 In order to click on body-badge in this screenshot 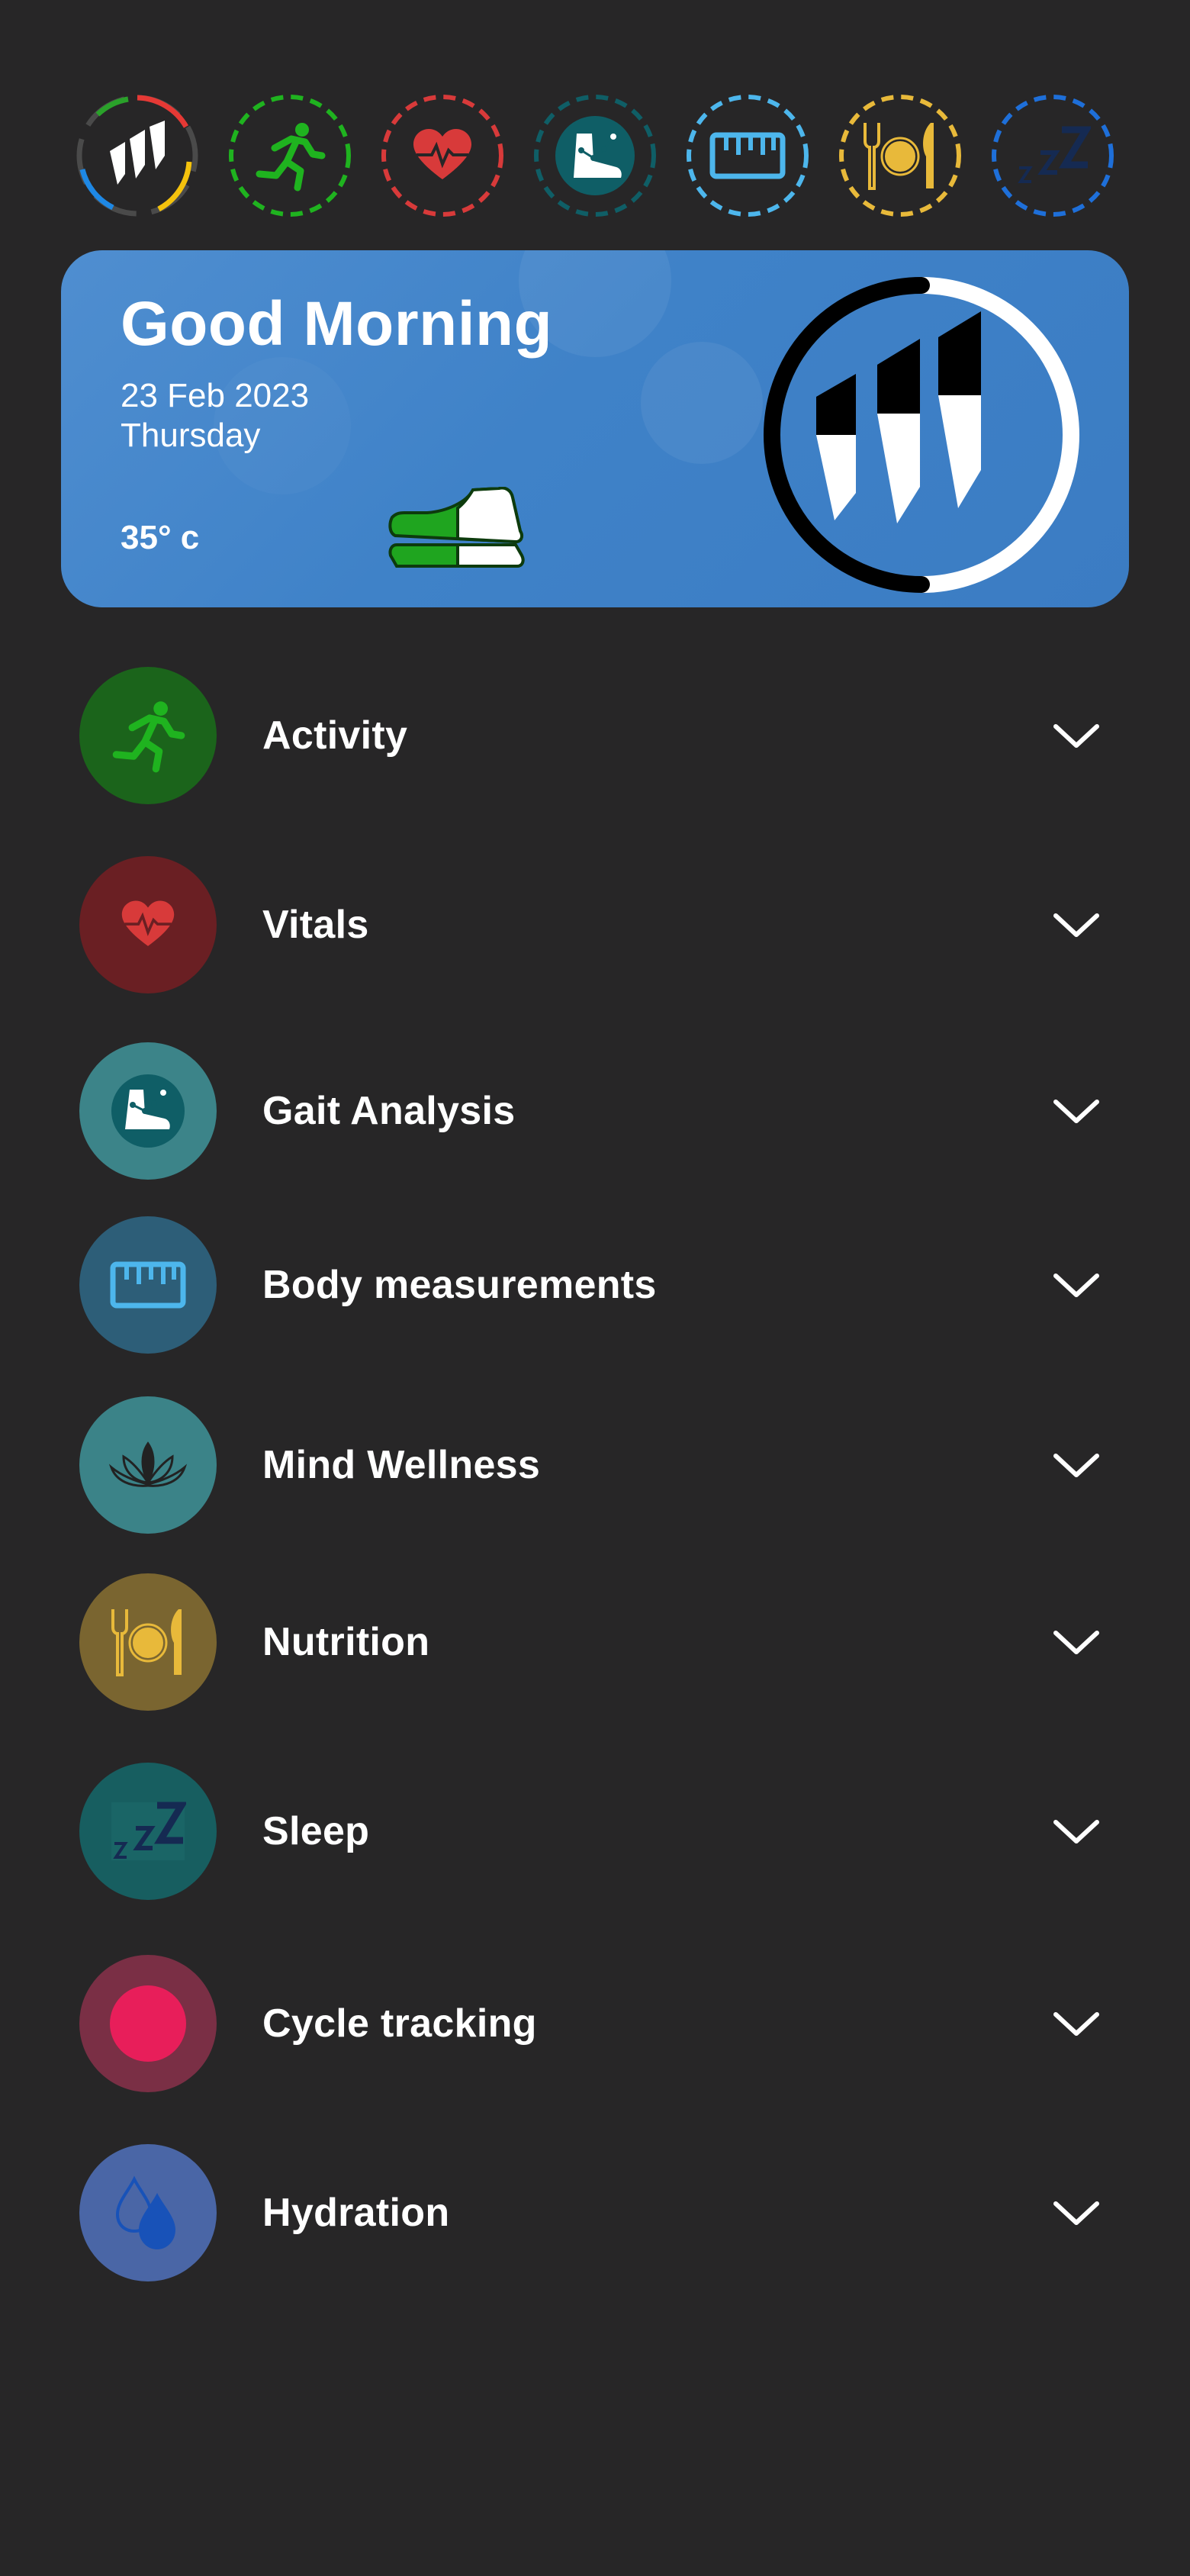, I will do `click(148, 1285)`.